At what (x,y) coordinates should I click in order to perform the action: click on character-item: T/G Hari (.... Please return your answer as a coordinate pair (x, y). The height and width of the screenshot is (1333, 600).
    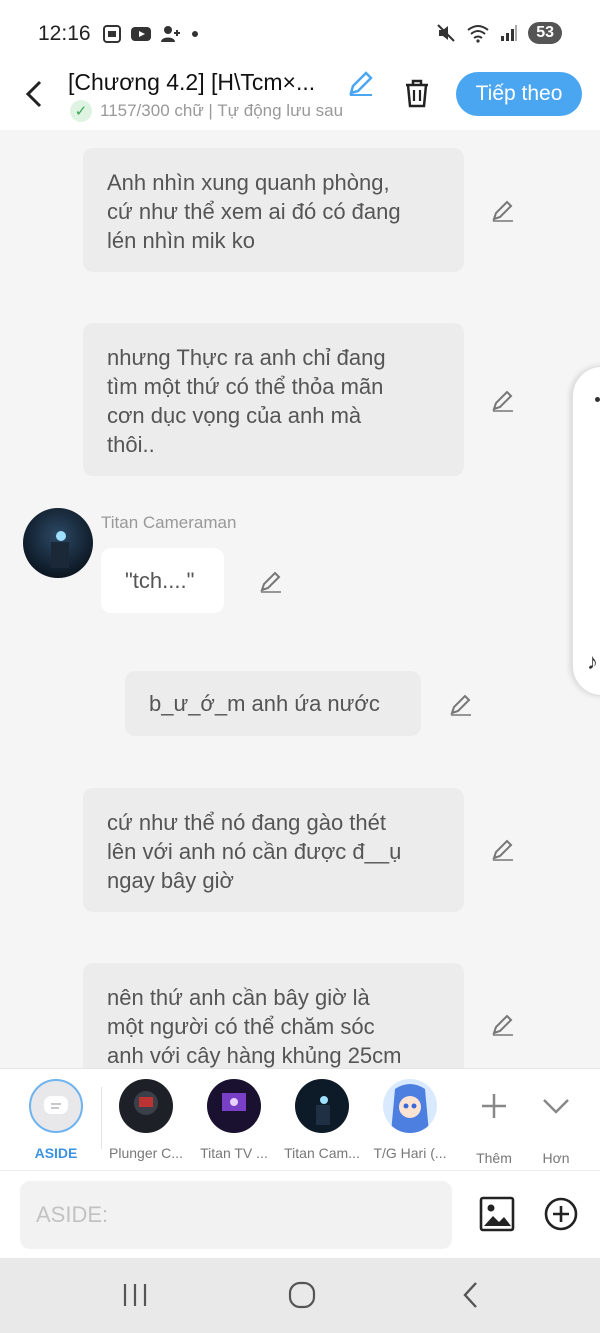
    Looking at the image, I should click on (410, 1120).